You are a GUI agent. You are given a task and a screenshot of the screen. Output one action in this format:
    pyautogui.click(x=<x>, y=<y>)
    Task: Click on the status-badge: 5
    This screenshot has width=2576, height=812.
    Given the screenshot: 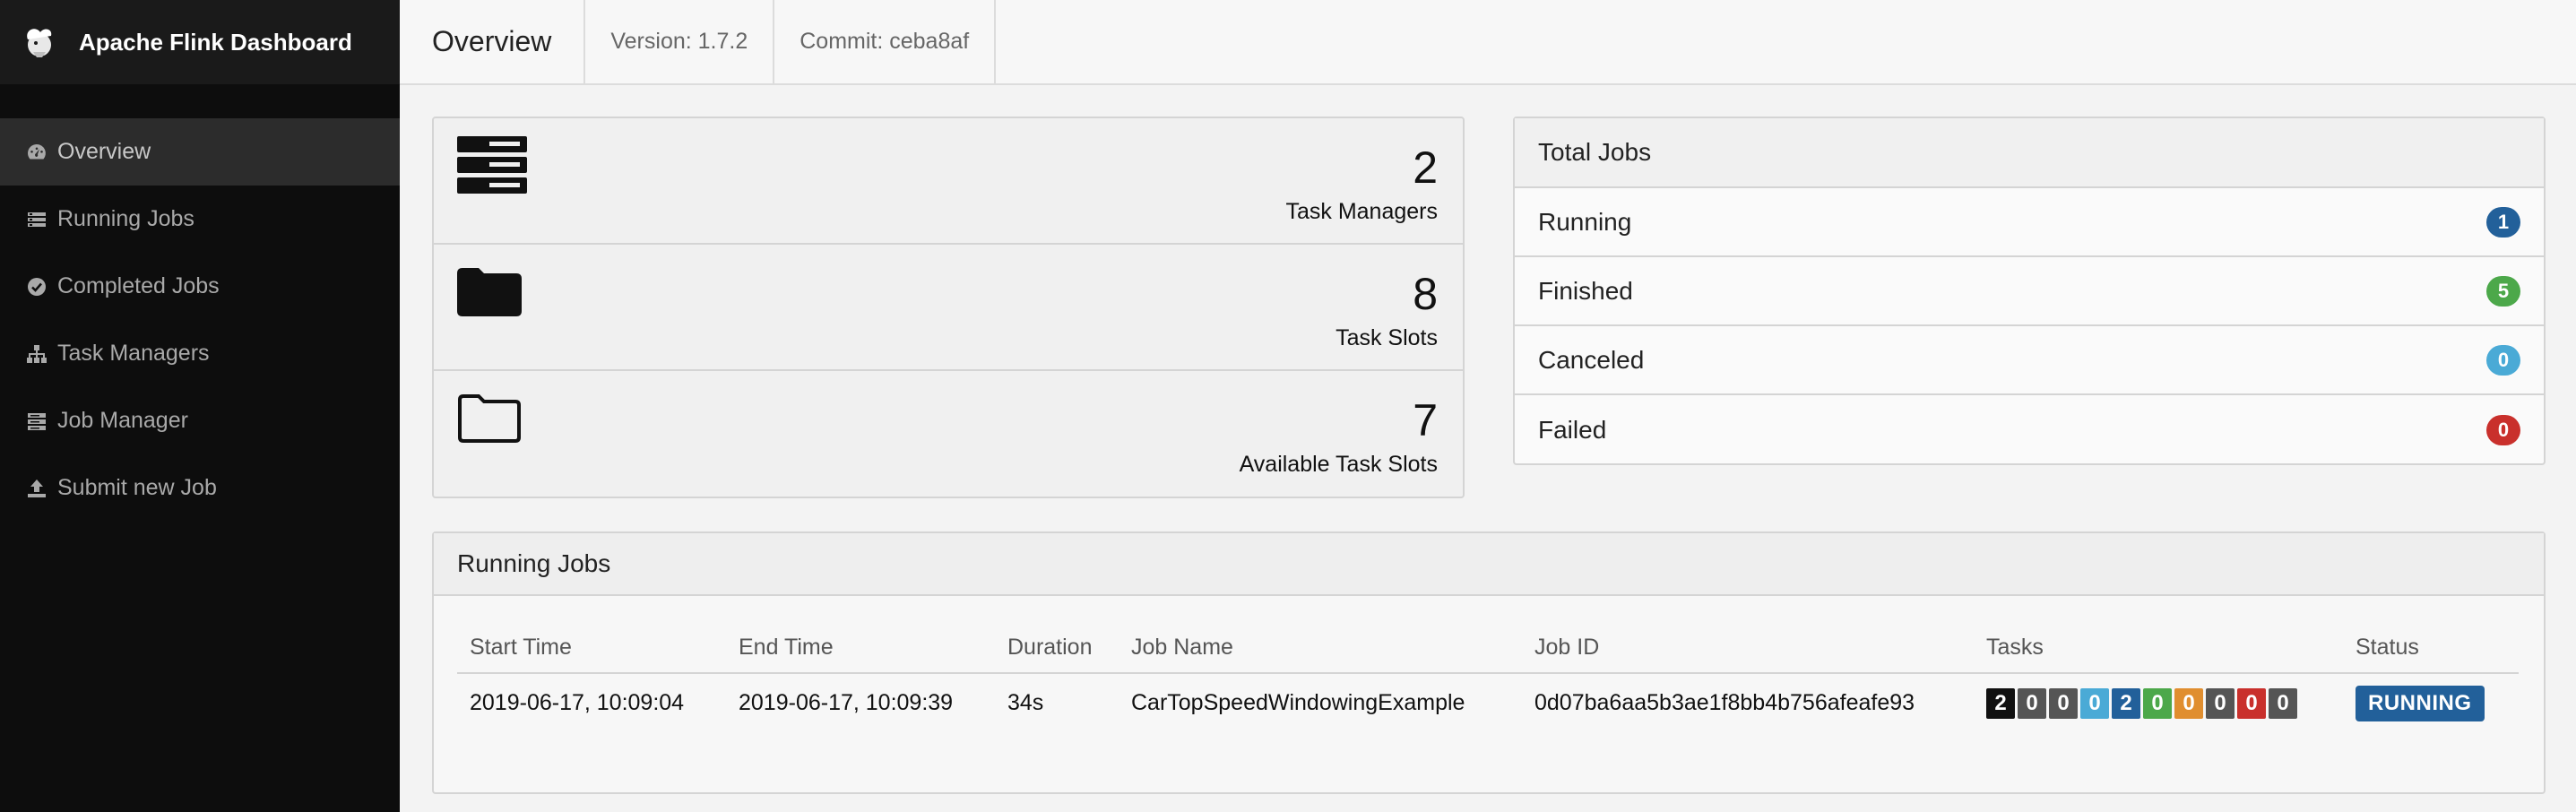 What is the action you would take?
    pyautogui.click(x=2503, y=291)
    